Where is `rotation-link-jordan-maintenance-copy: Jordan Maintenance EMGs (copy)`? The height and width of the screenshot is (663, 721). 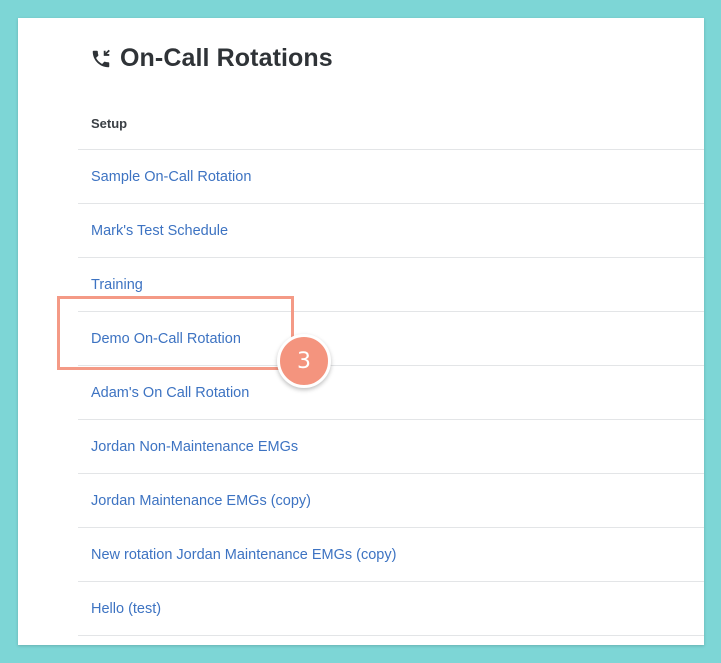
rotation-link-jordan-maintenance-copy: Jordan Maintenance EMGs (copy) is located at coordinates (201, 501).